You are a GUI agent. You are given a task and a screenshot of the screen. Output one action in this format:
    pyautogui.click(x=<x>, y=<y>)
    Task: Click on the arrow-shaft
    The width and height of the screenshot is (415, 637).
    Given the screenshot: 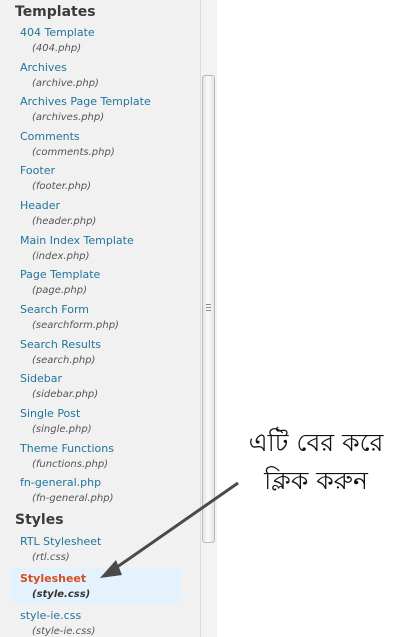 What is the action you would take?
    pyautogui.click(x=174, y=527)
    